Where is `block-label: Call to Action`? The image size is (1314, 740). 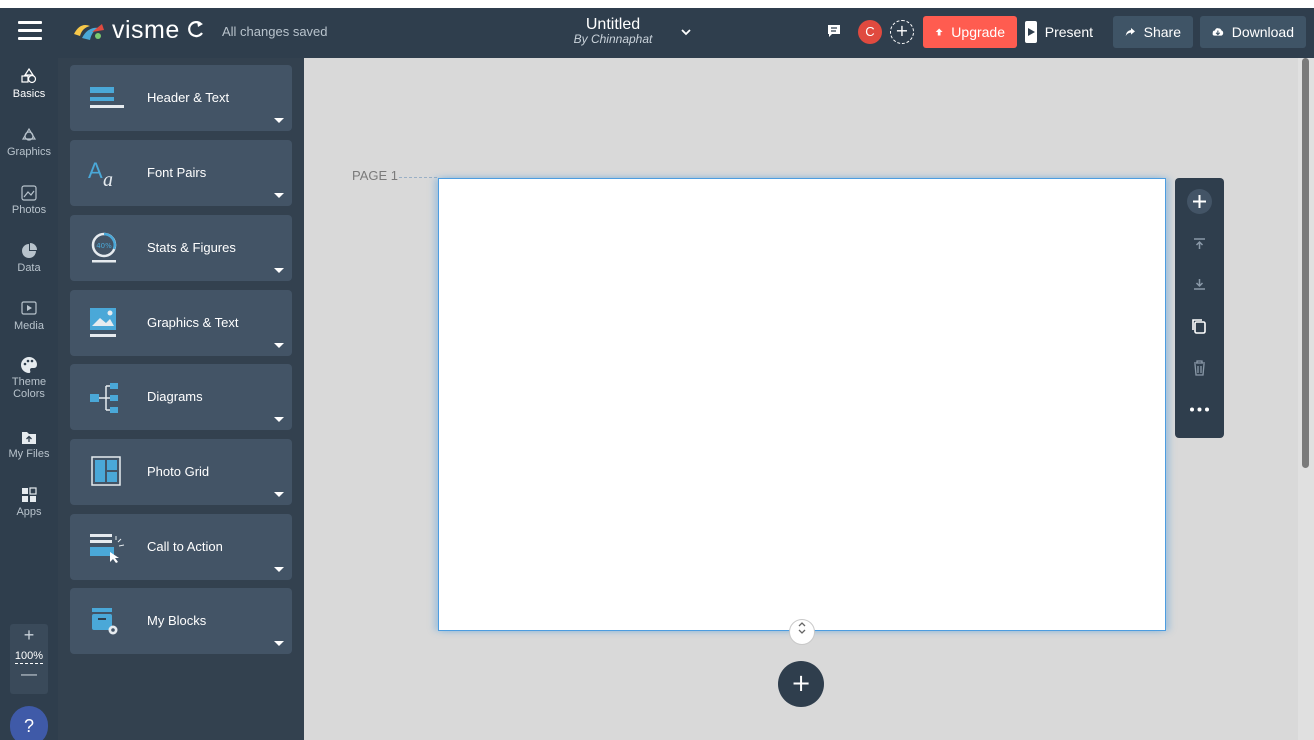
block-label: Call to Action is located at coordinates (185, 546).